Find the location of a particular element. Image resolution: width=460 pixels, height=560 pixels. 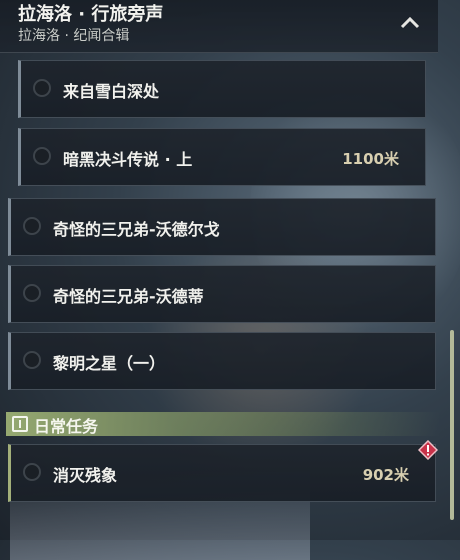

scrollbar is located at coordinates (452, 425).